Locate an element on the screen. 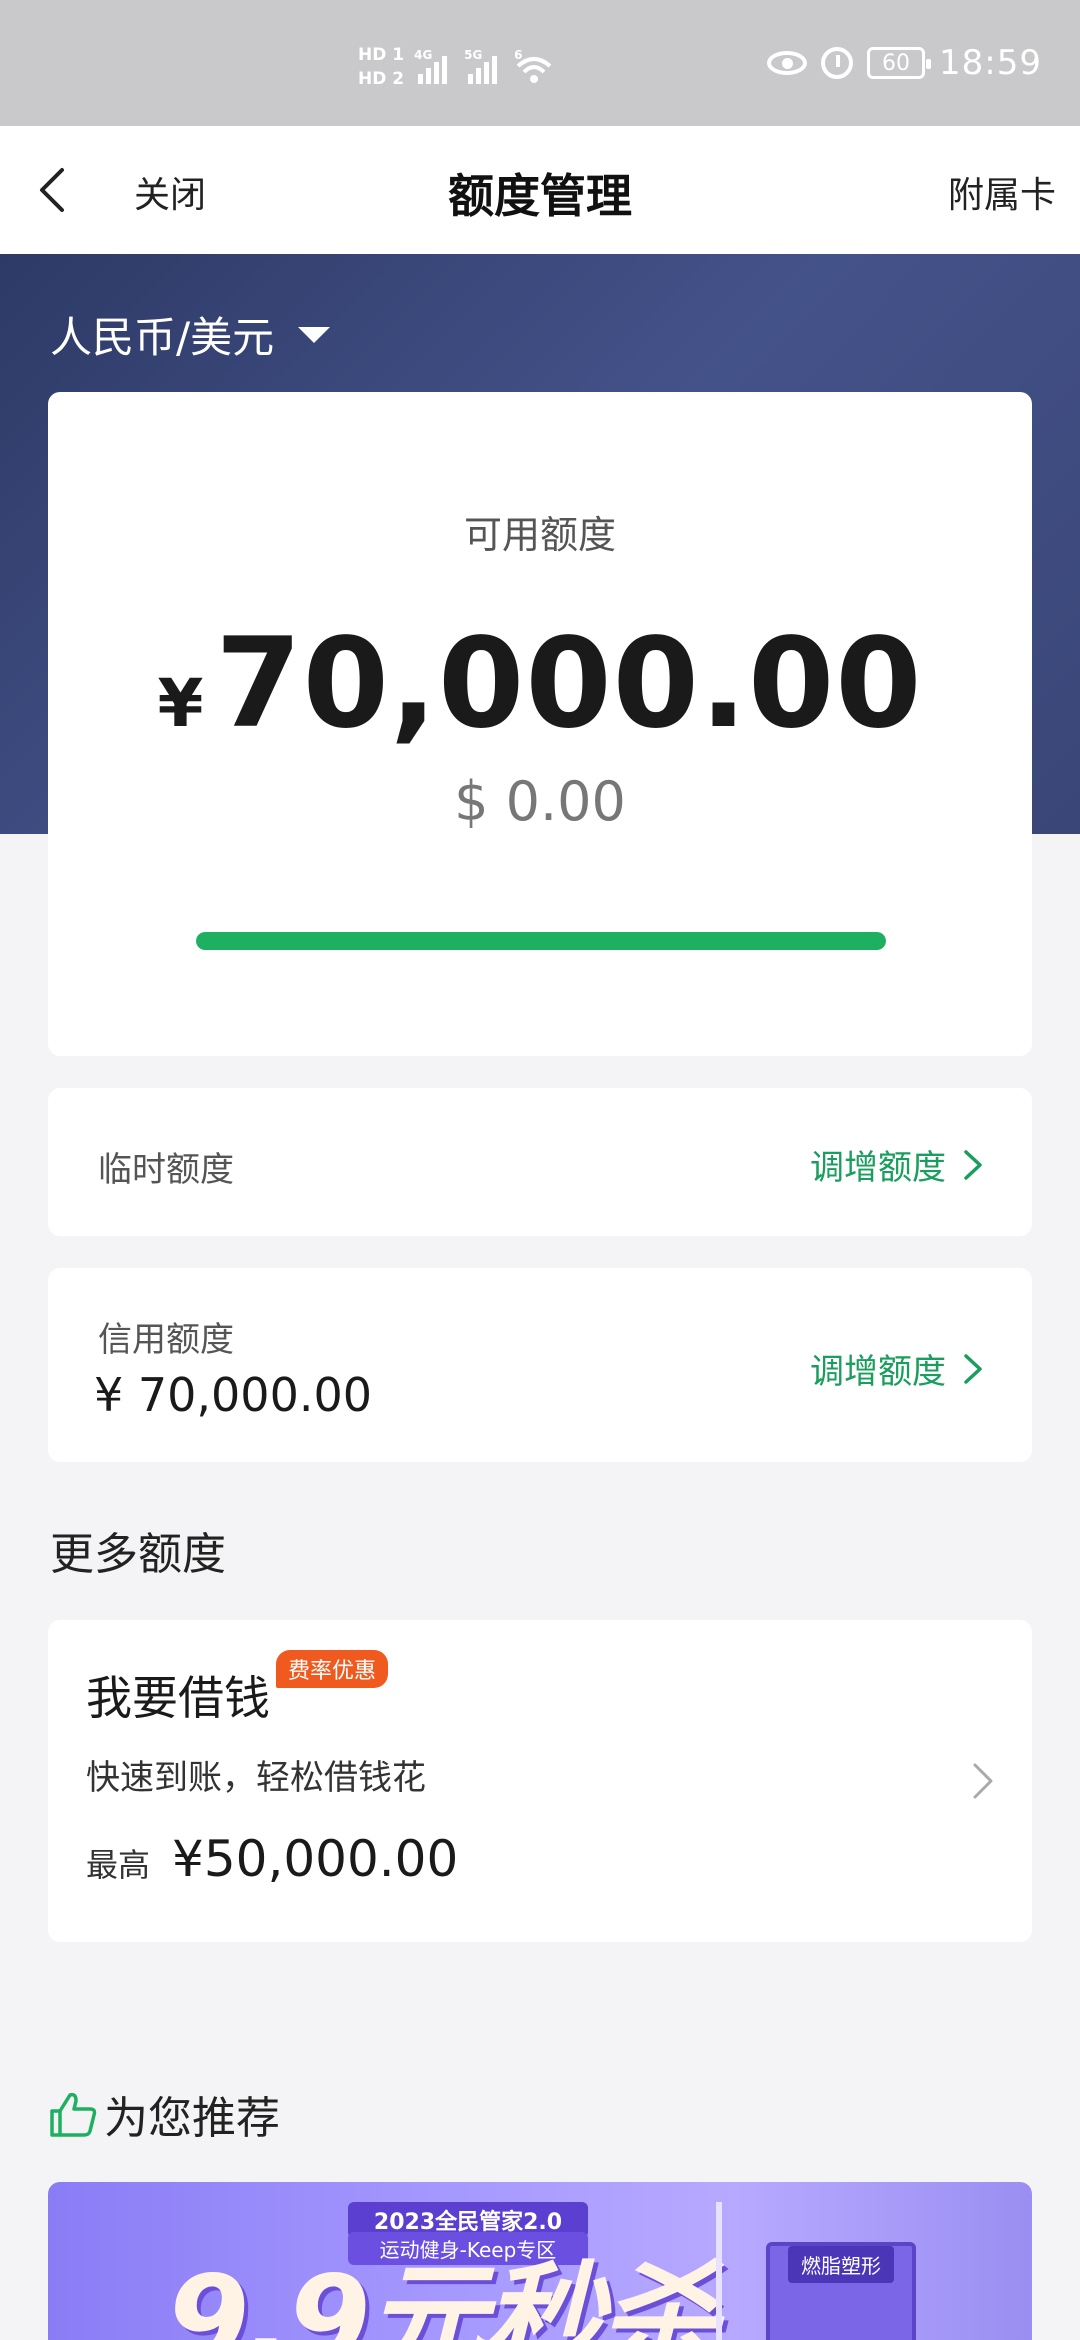 This screenshot has width=1080, height=2340. banner-decor is located at coordinates (719, 2271).